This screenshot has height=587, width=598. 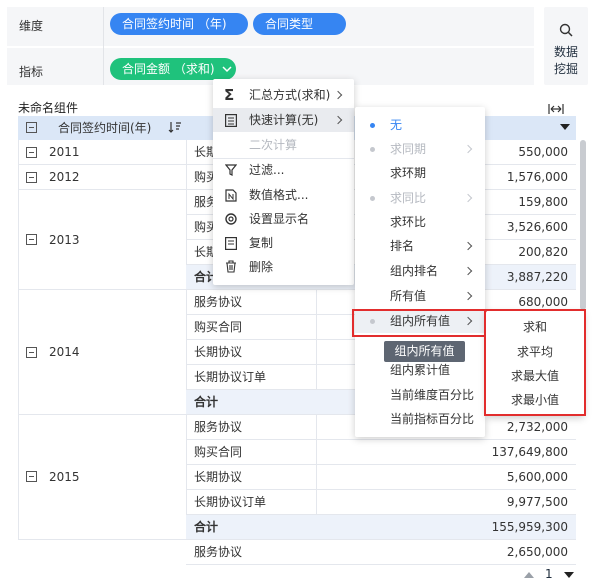 I want to click on dimension-pill-type: 合同类型, so click(x=299, y=24).